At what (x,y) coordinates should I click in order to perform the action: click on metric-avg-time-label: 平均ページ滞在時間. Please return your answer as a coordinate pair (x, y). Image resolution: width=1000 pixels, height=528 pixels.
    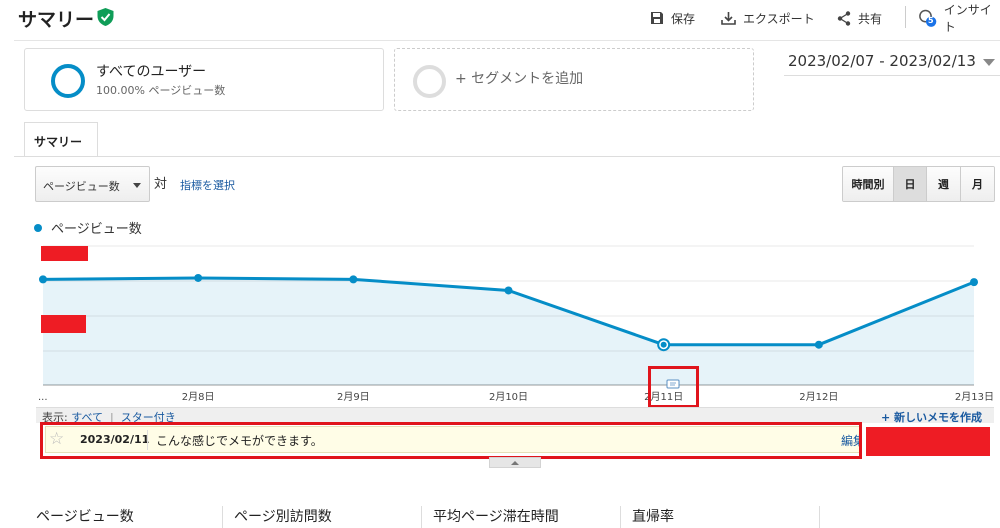
    Looking at the image, I should click on (496, 517).